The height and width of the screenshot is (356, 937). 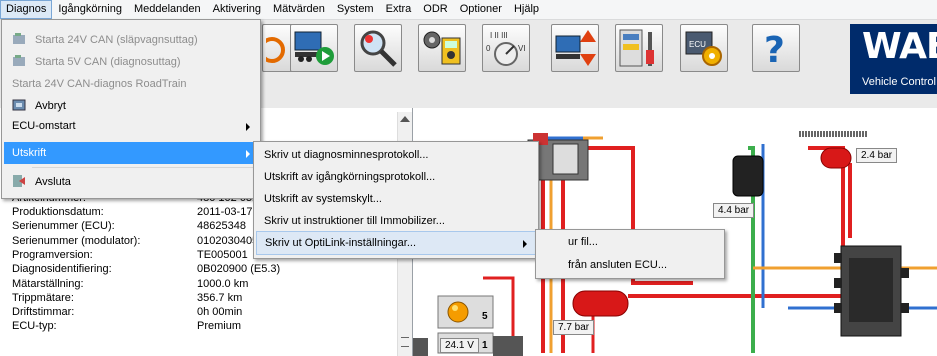 I want to click on menu-item-start-5v-can: Starta 5V CAN (diagnosuttag), so click(x=131, y=62).